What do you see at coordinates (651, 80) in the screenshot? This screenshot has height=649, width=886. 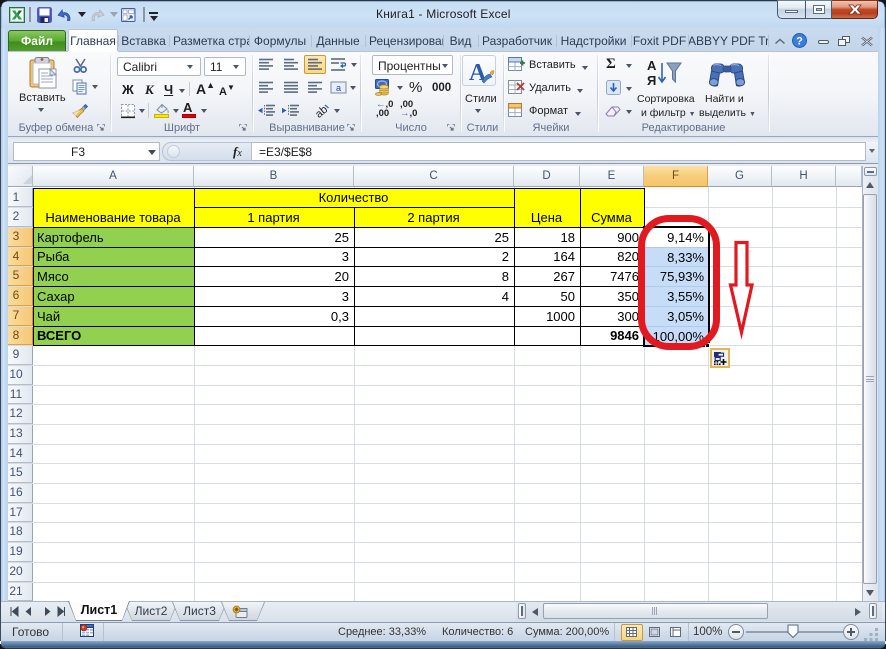 I see `svg-text: Я` at bounding box center [651, 80].